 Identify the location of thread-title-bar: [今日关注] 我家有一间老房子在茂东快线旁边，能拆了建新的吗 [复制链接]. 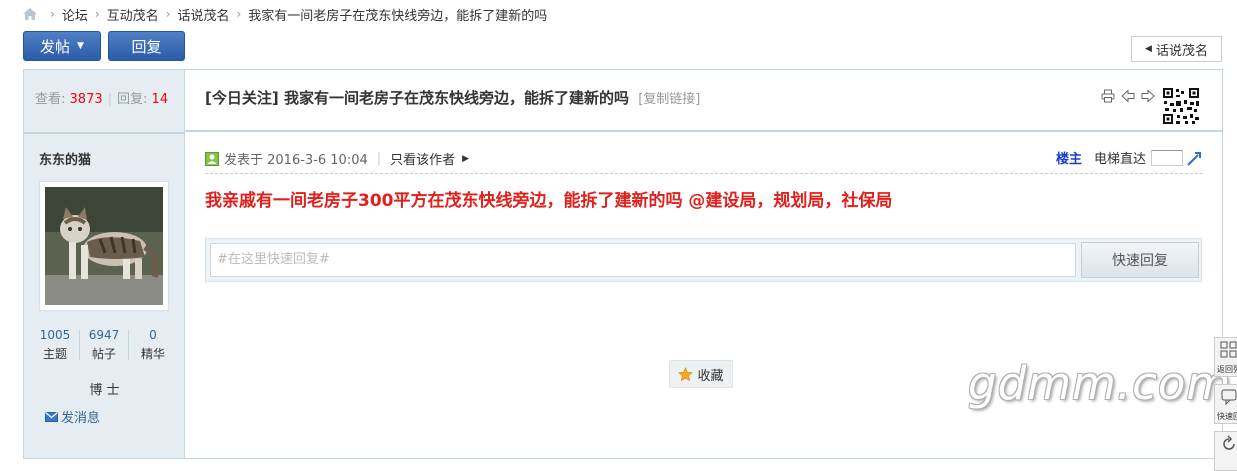
(703, 101).